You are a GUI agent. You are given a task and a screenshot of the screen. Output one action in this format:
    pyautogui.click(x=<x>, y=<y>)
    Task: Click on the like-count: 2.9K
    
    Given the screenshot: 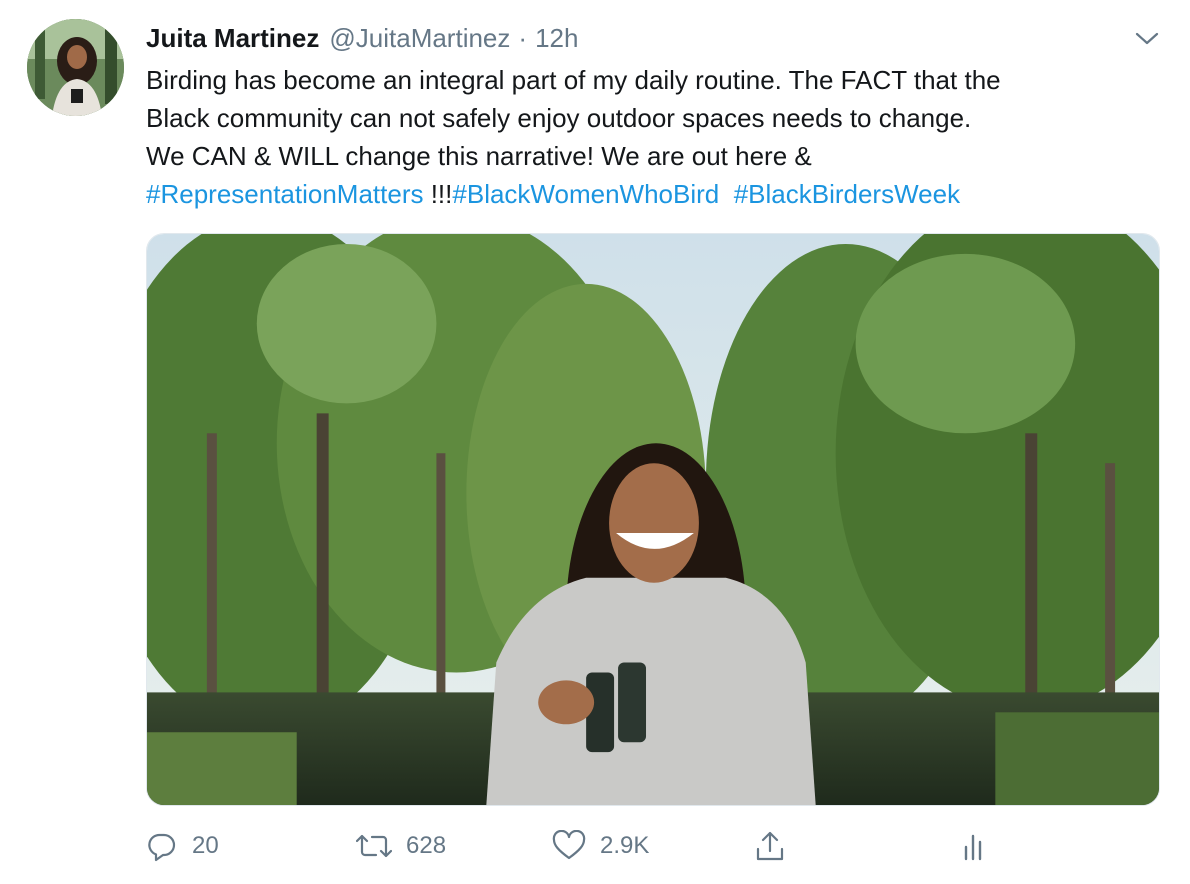 What is the action you would take?
    pyautogui.click(x=625, y=845)
    